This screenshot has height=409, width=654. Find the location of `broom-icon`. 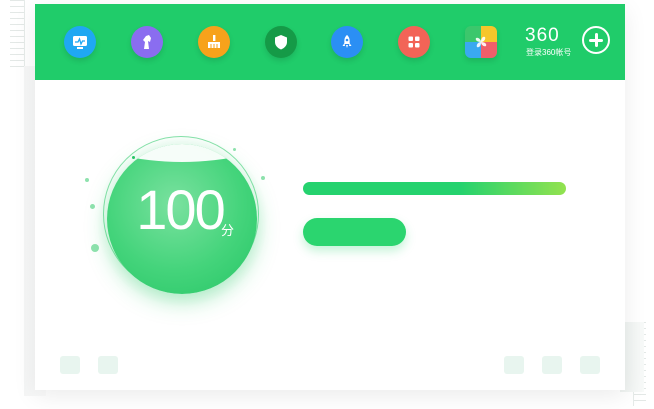

broom-icon is located at coordinates (214, 42).